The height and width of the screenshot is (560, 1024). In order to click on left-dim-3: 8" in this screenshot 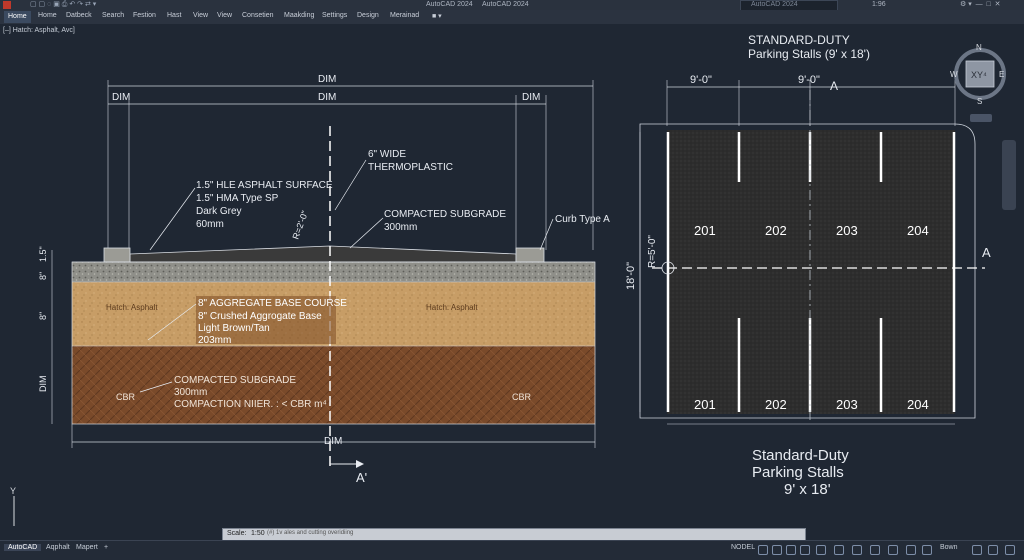, I will do `click(43, 316)`.